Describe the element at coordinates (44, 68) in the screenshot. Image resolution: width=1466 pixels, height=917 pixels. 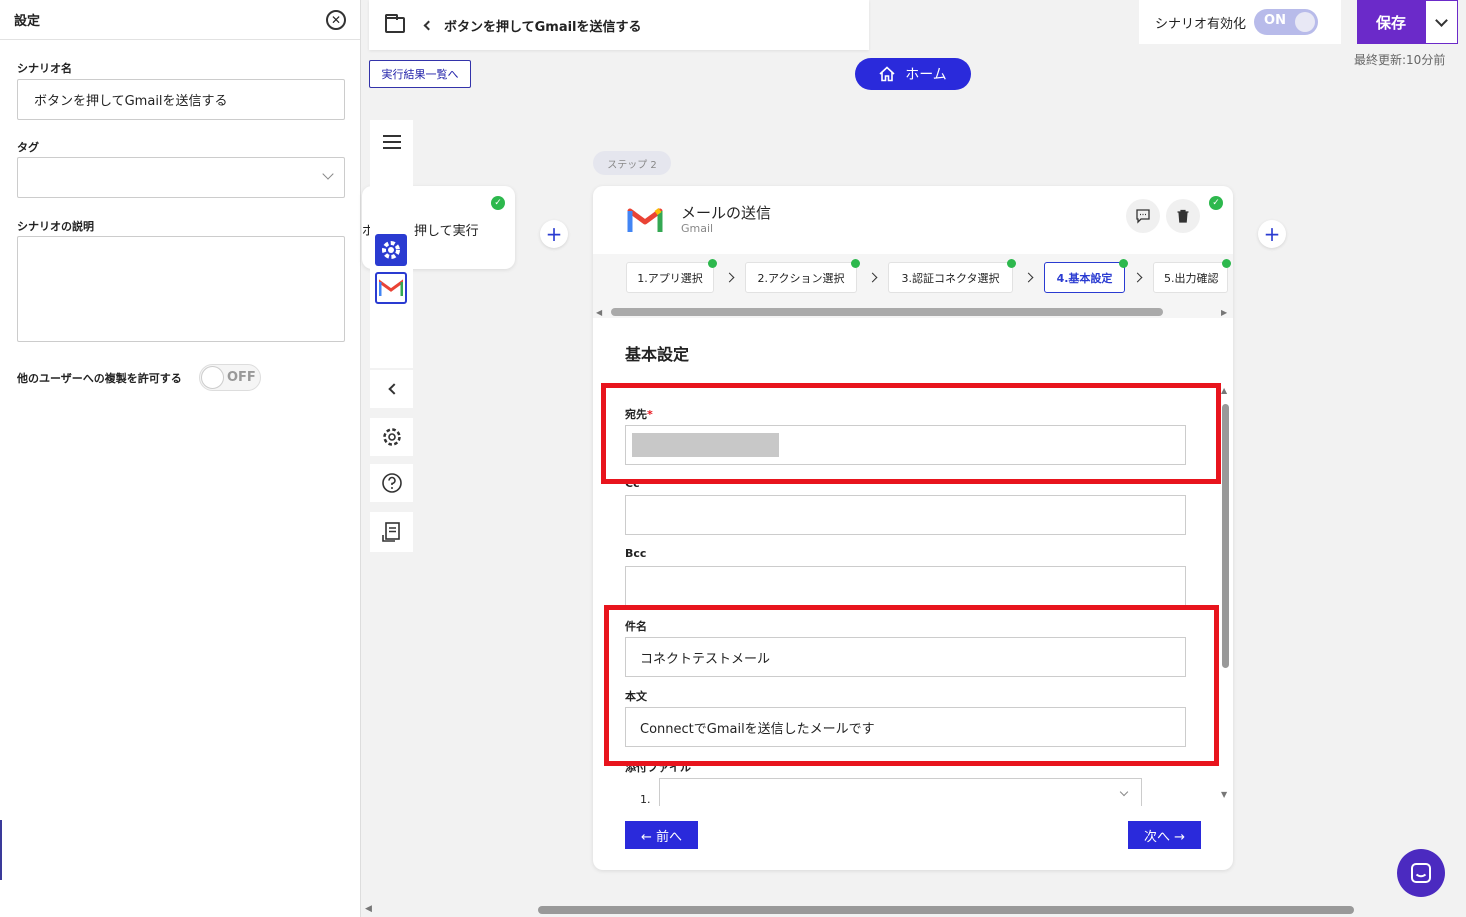
I see `scenario-name-label: シナリオ名` at that location.